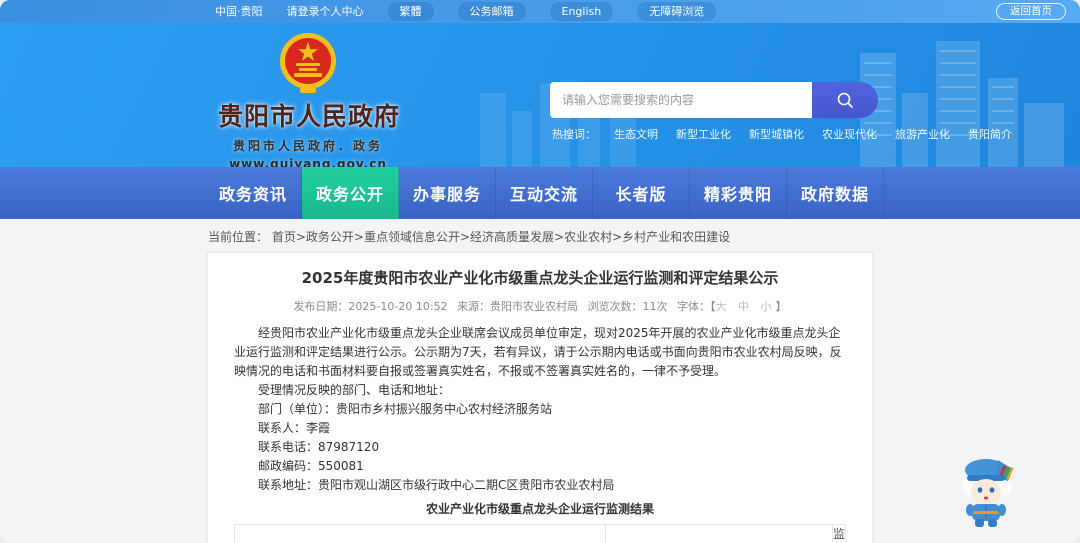  What do you see at coordinates (410, 11) in the screenshot?
I see `topbar-link: 繁體` at bounding box center [410, 11].